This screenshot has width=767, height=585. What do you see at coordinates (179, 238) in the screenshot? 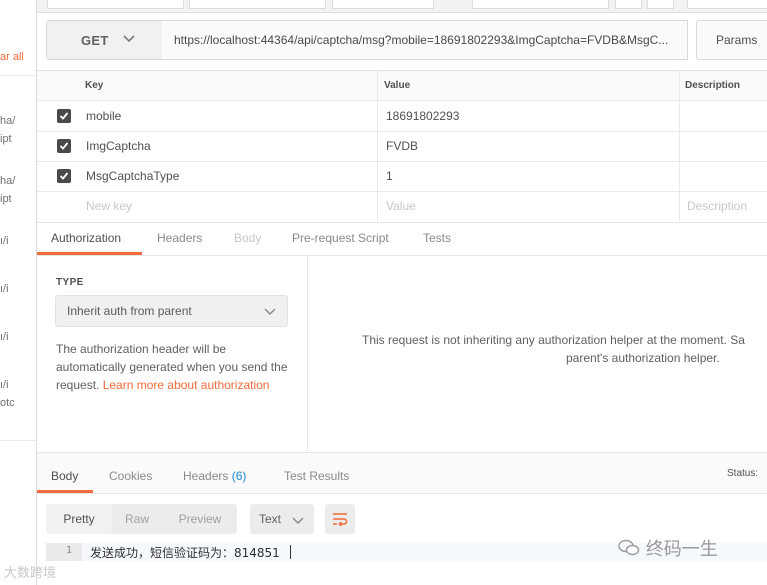
I see `tab-headers: Headers` at bounding box center [179, 238].